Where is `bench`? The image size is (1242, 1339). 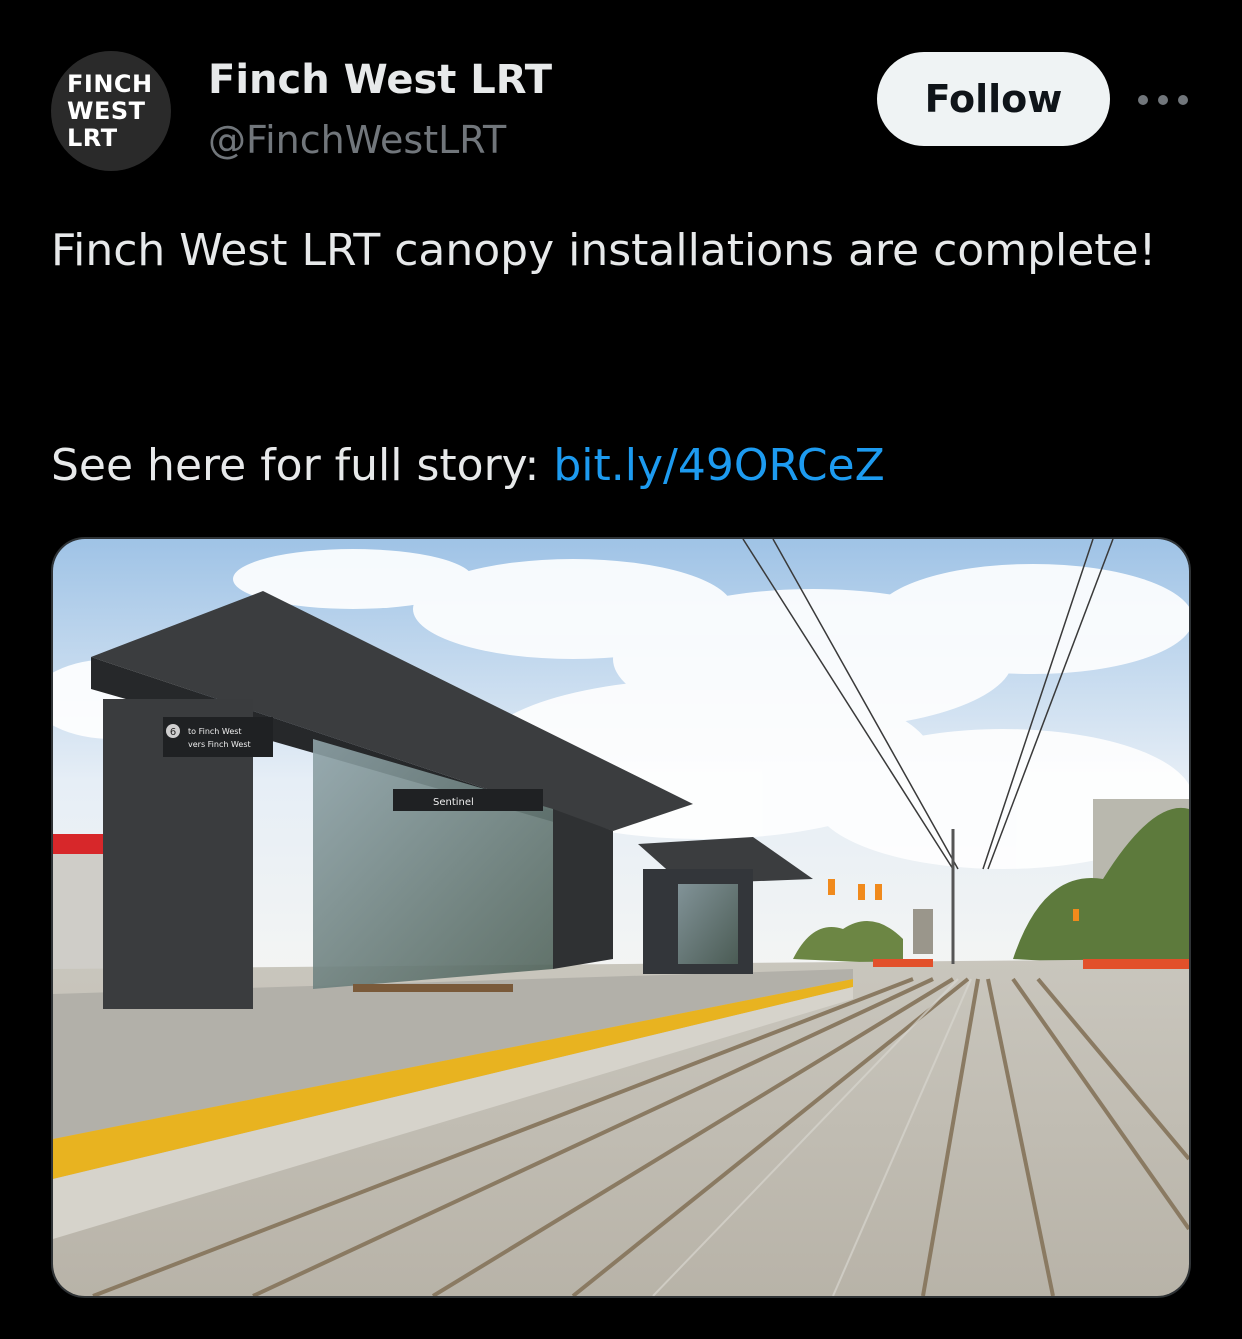
bench is located at coordinates (433, 988).